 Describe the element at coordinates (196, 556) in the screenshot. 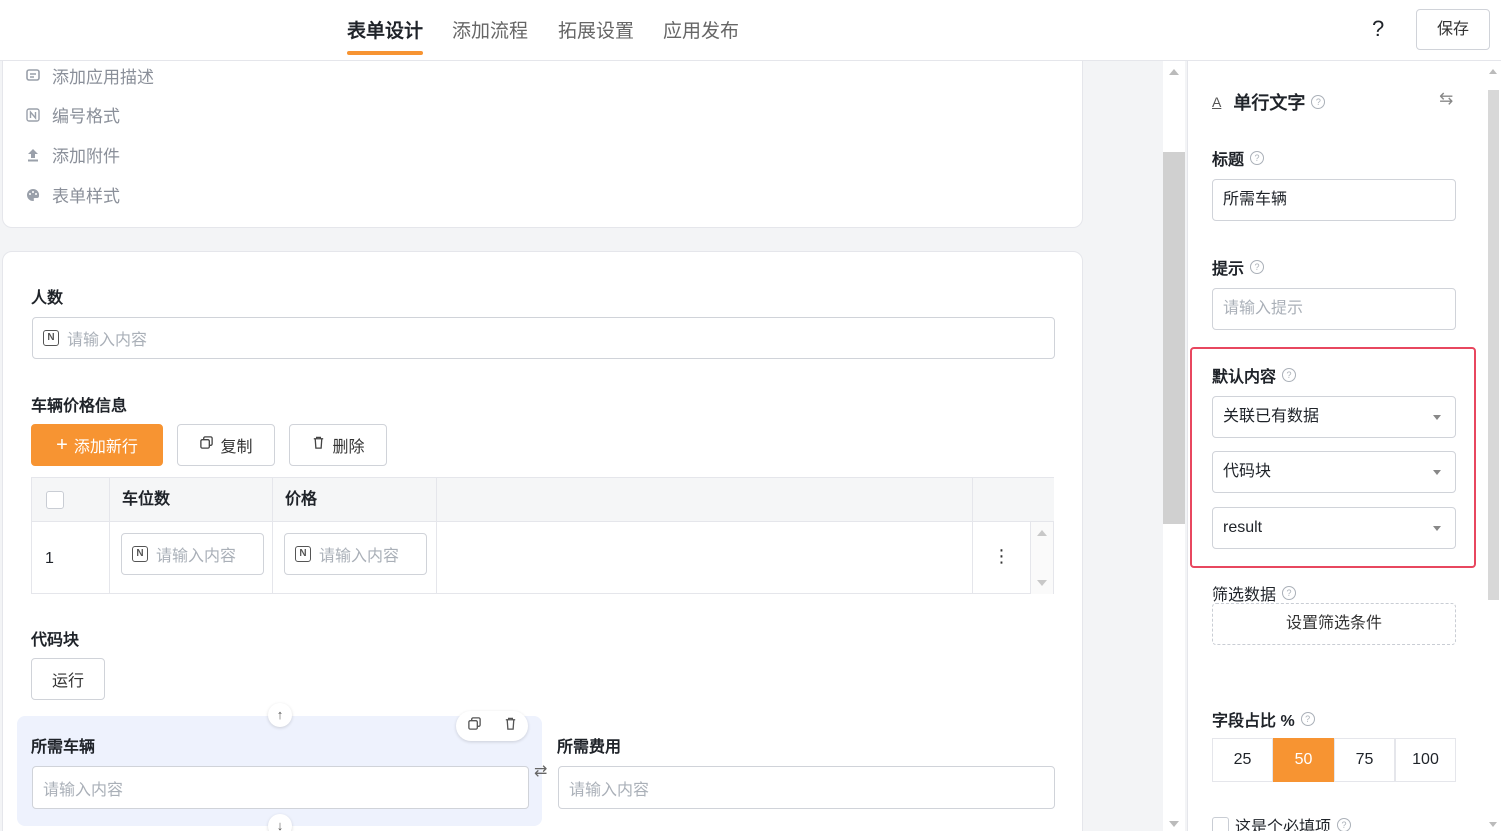

I see `parking-placeholder: 请输入内容` at that location.